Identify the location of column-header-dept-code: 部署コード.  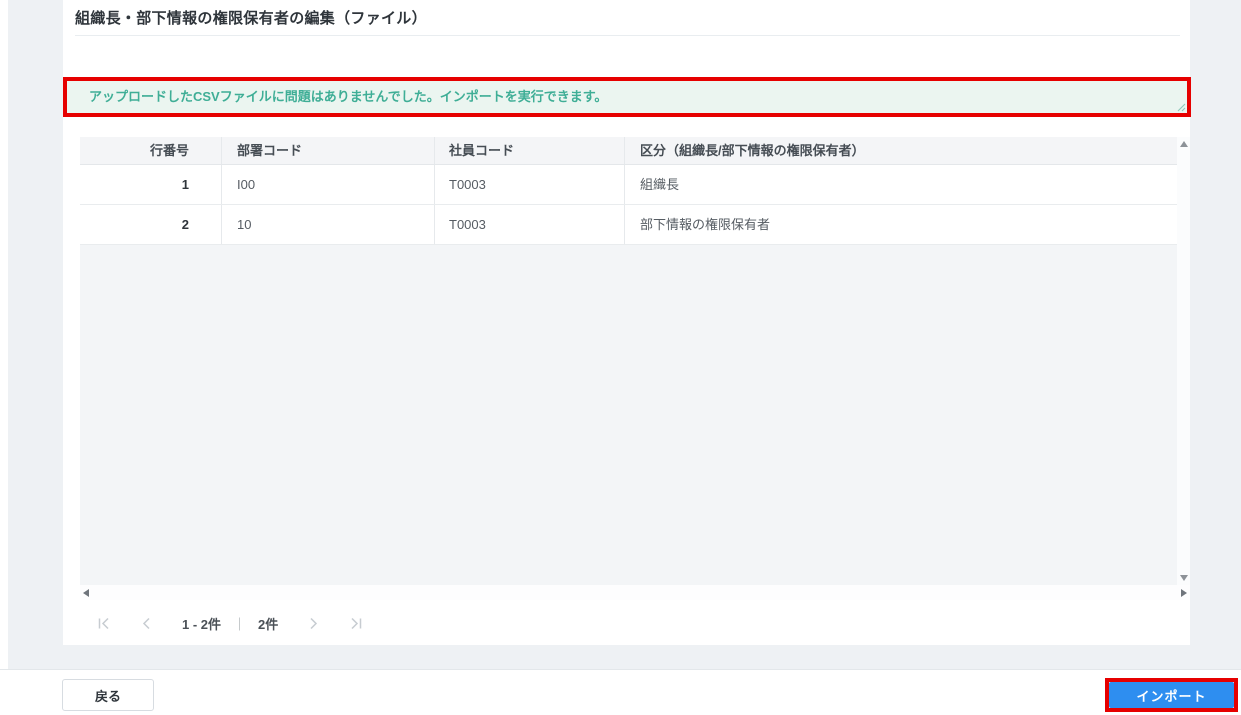
(328, 150).